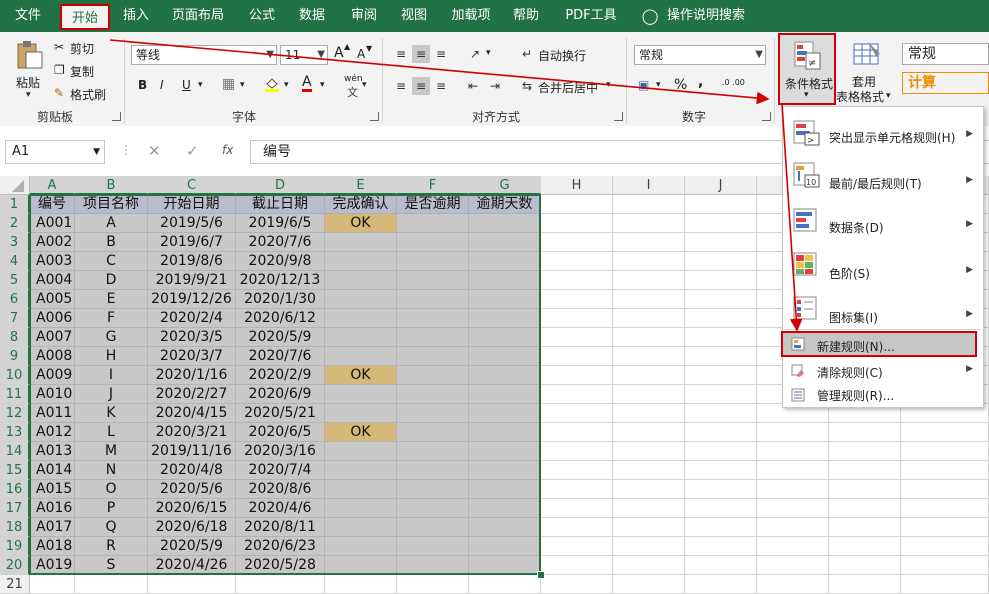 The height and width of the screenshot is (594, 989). I want to click on increase-indent-icon: ⇥, so click(495, 86).